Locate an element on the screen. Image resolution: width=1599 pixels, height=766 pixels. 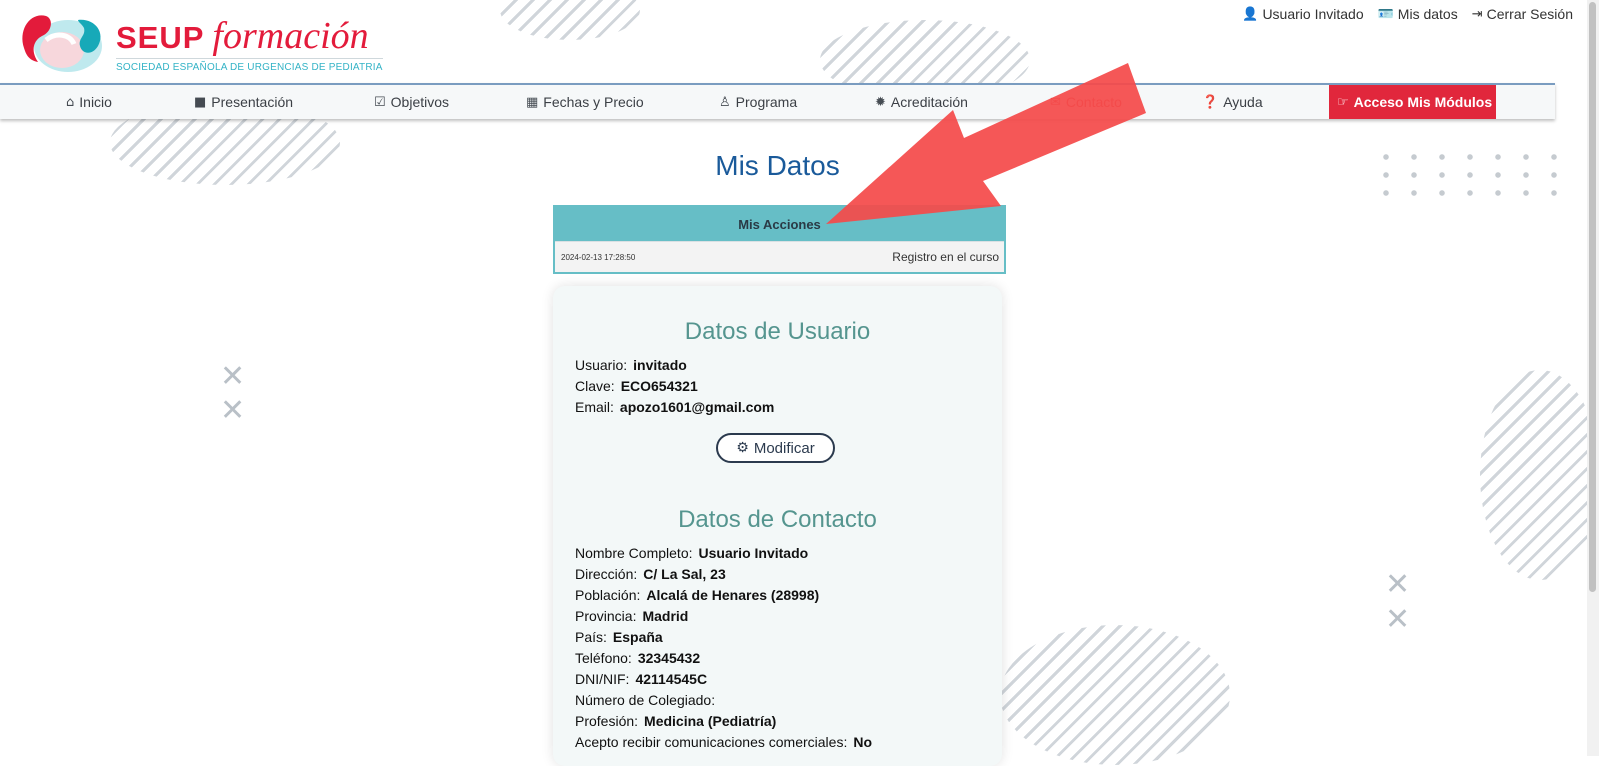
user-section-title: Datos de Usuario is located at coordinates (777, 331).